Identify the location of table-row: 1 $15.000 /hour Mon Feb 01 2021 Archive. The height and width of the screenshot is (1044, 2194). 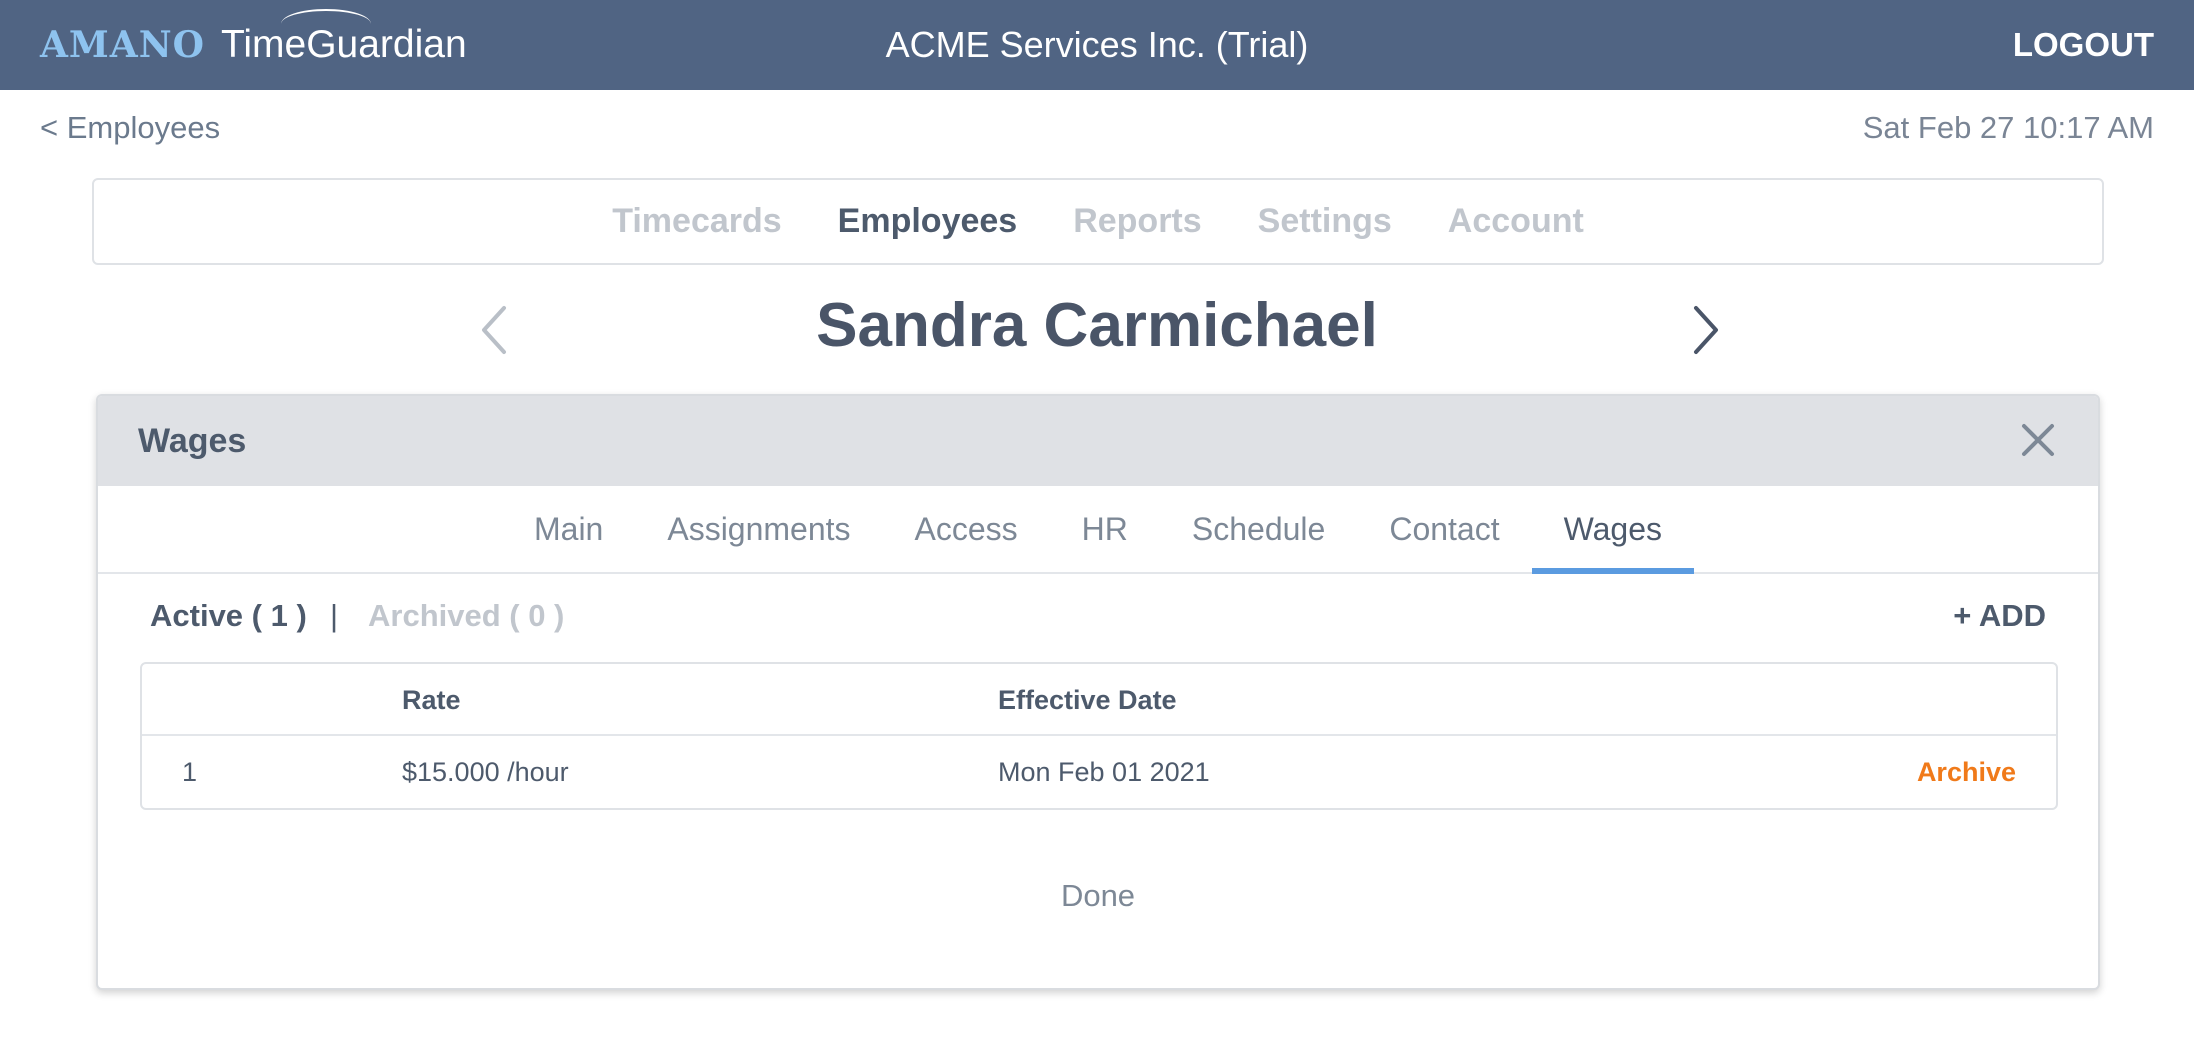
(1099, 772).